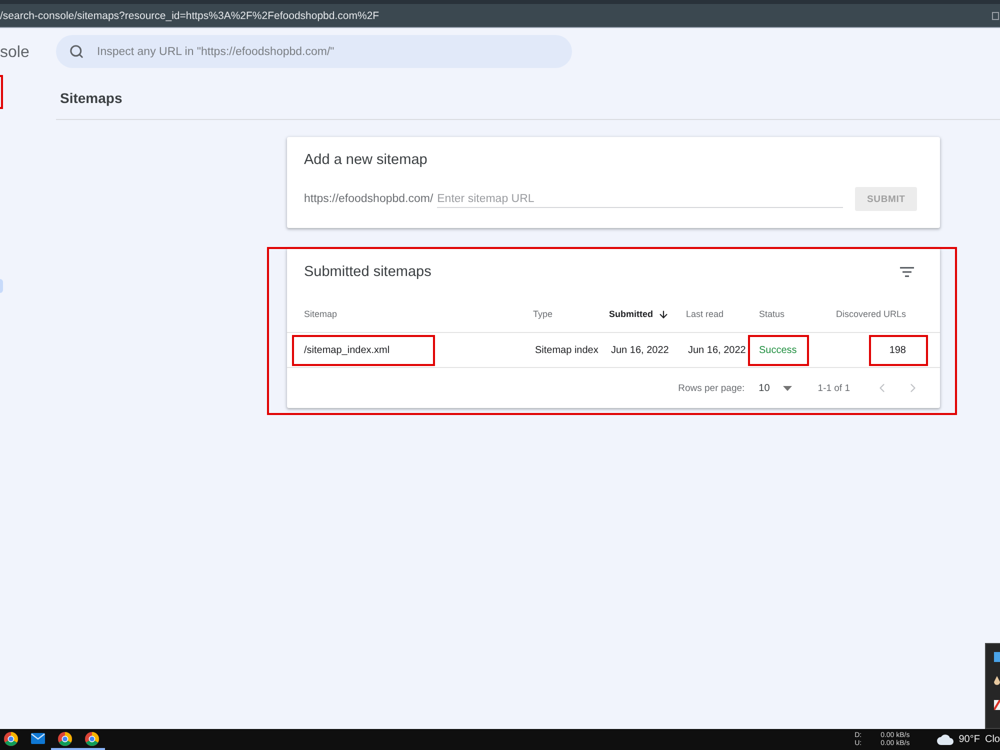 This screenshot has width=1000, height=750. I want to click on search-field: Inspect any URL in "https://efoodshopbd.com/", so click(314, 51).